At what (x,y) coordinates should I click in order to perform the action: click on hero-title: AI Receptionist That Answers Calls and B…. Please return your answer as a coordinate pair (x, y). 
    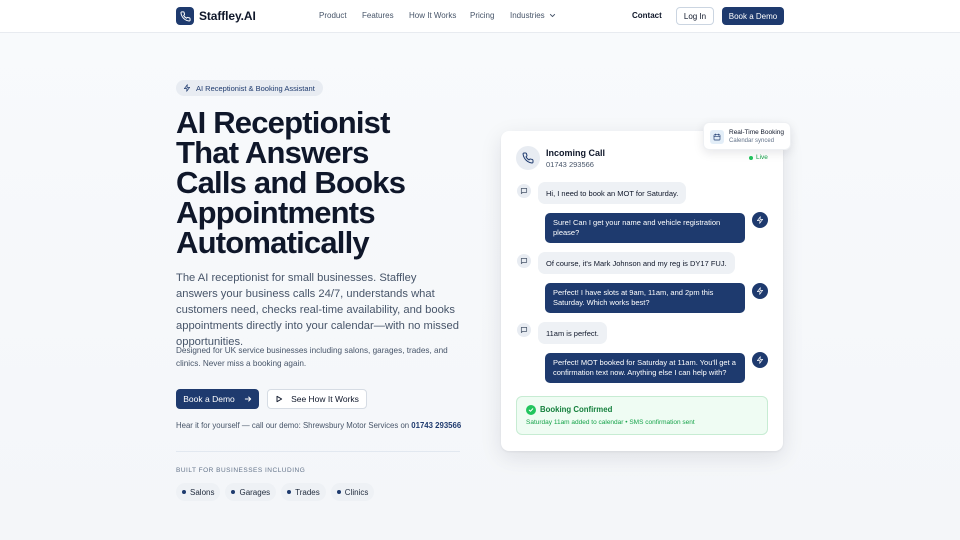
    Looking at the image, I should click on (326, 182).